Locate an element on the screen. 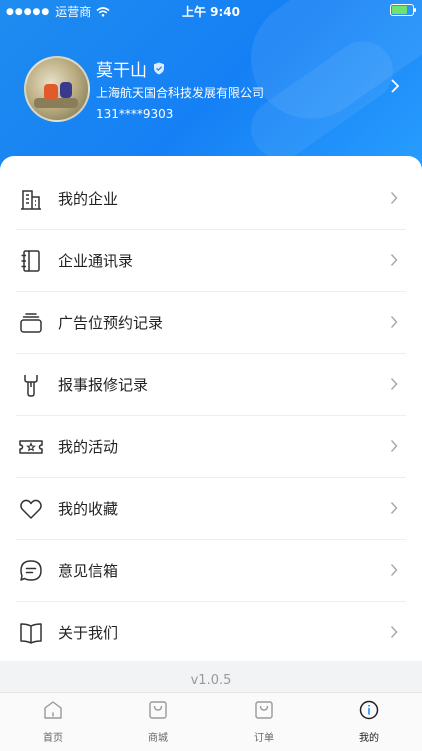 This screenshot has height=751, width=422. menu-item-label: 报事报修记录 is located at coordinates (103, 385).